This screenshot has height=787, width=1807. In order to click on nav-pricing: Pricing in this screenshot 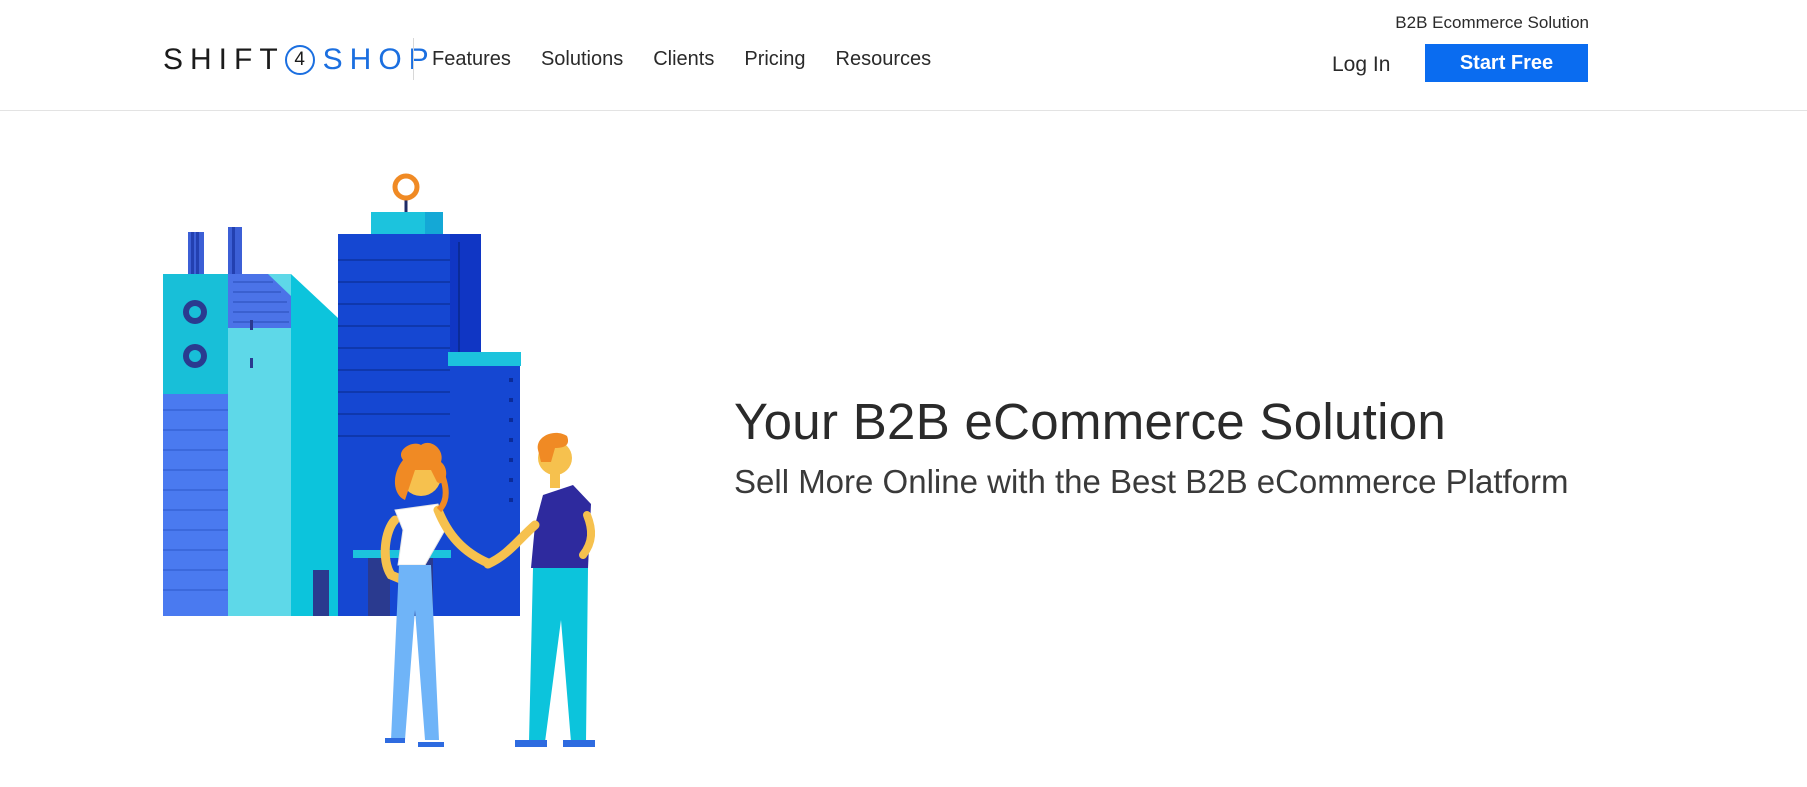, I will do `click(774, 59)`.